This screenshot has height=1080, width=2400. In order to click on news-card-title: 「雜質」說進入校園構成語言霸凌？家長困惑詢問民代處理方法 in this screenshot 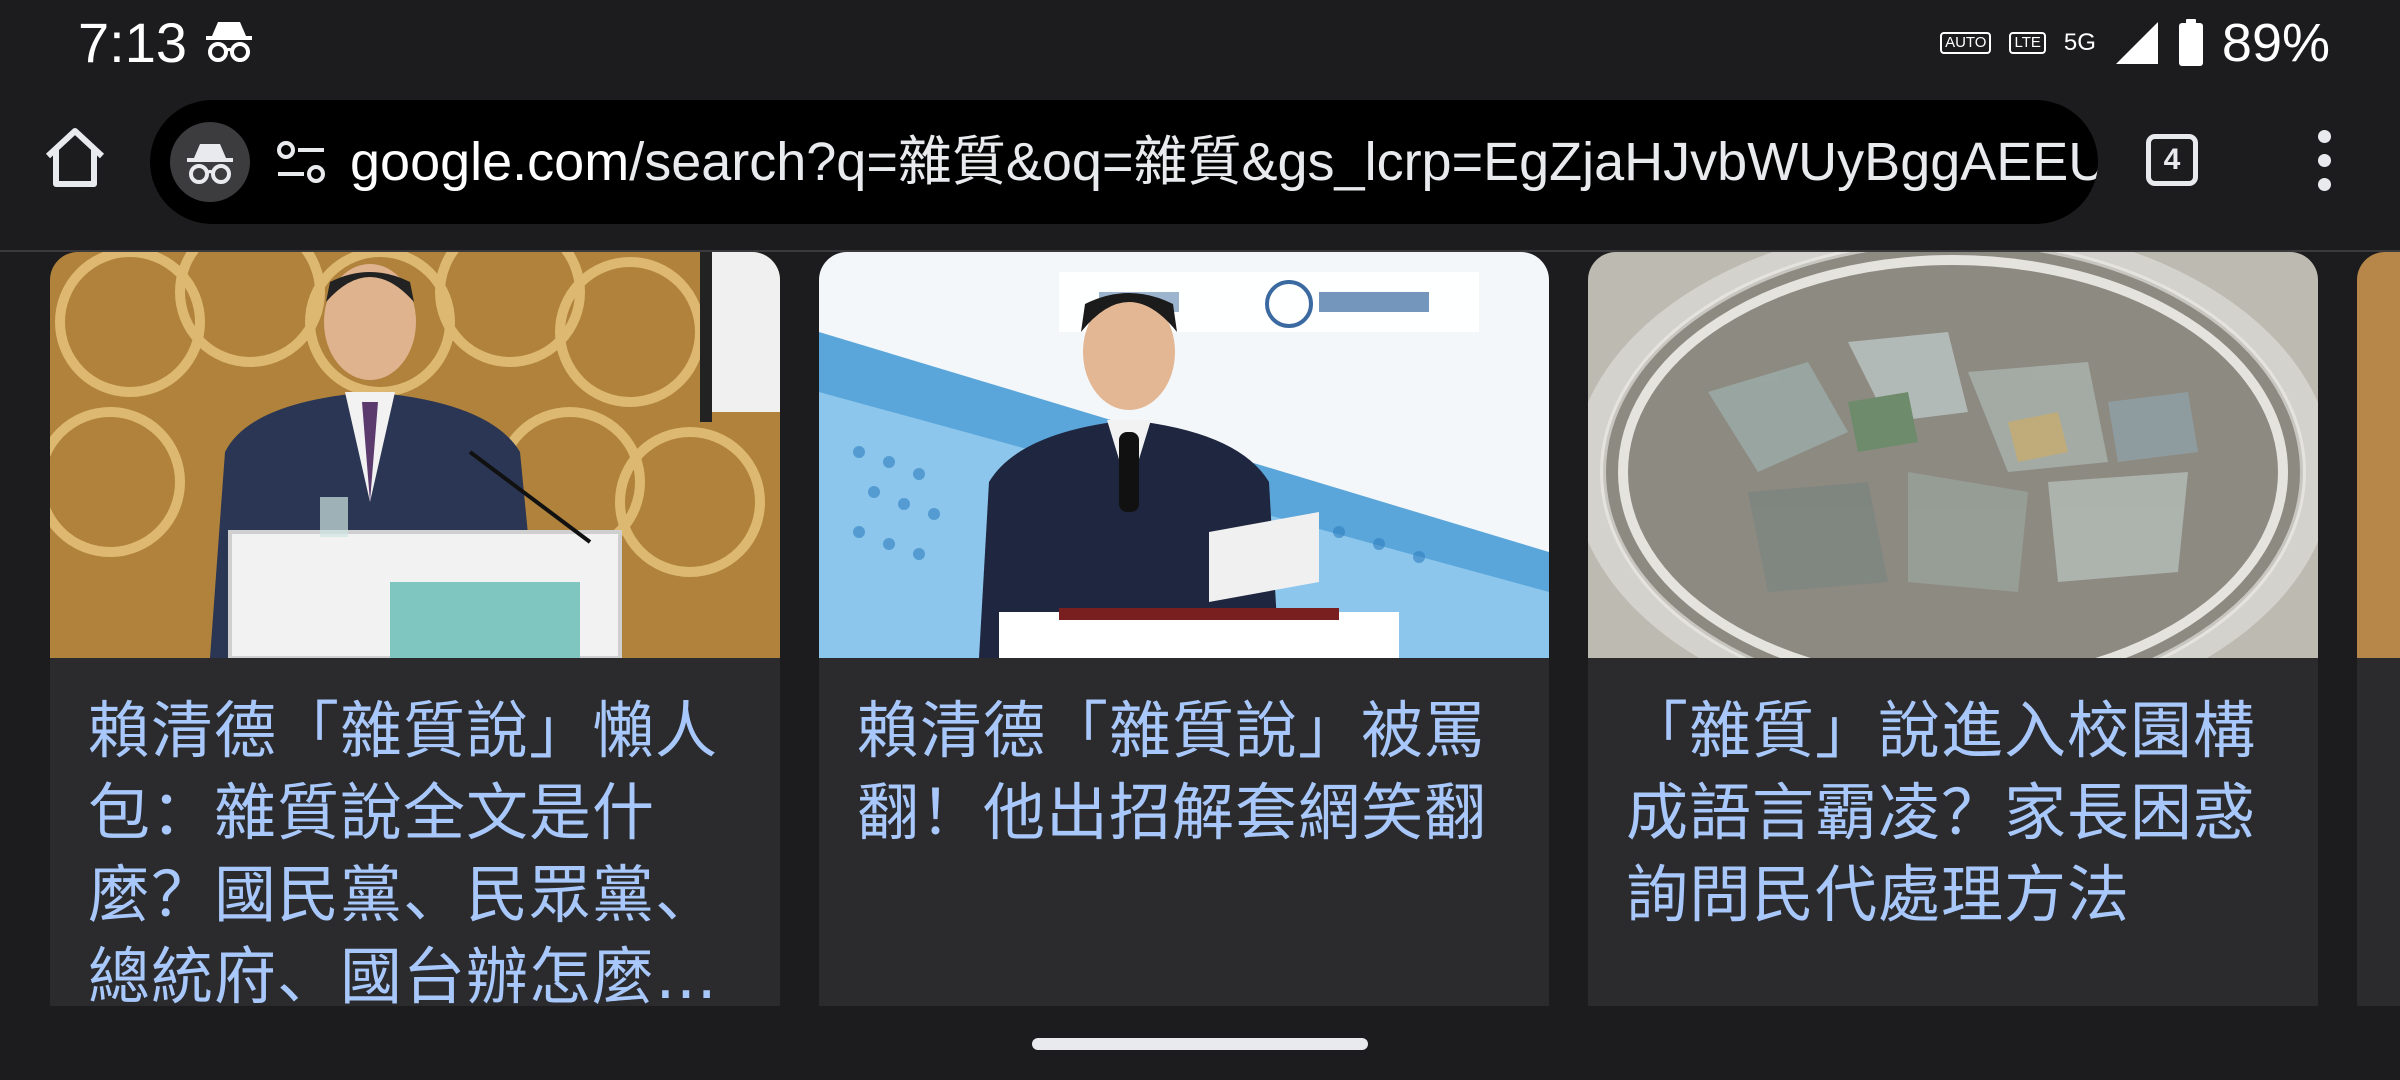, I will do `click(1961, 813)`.